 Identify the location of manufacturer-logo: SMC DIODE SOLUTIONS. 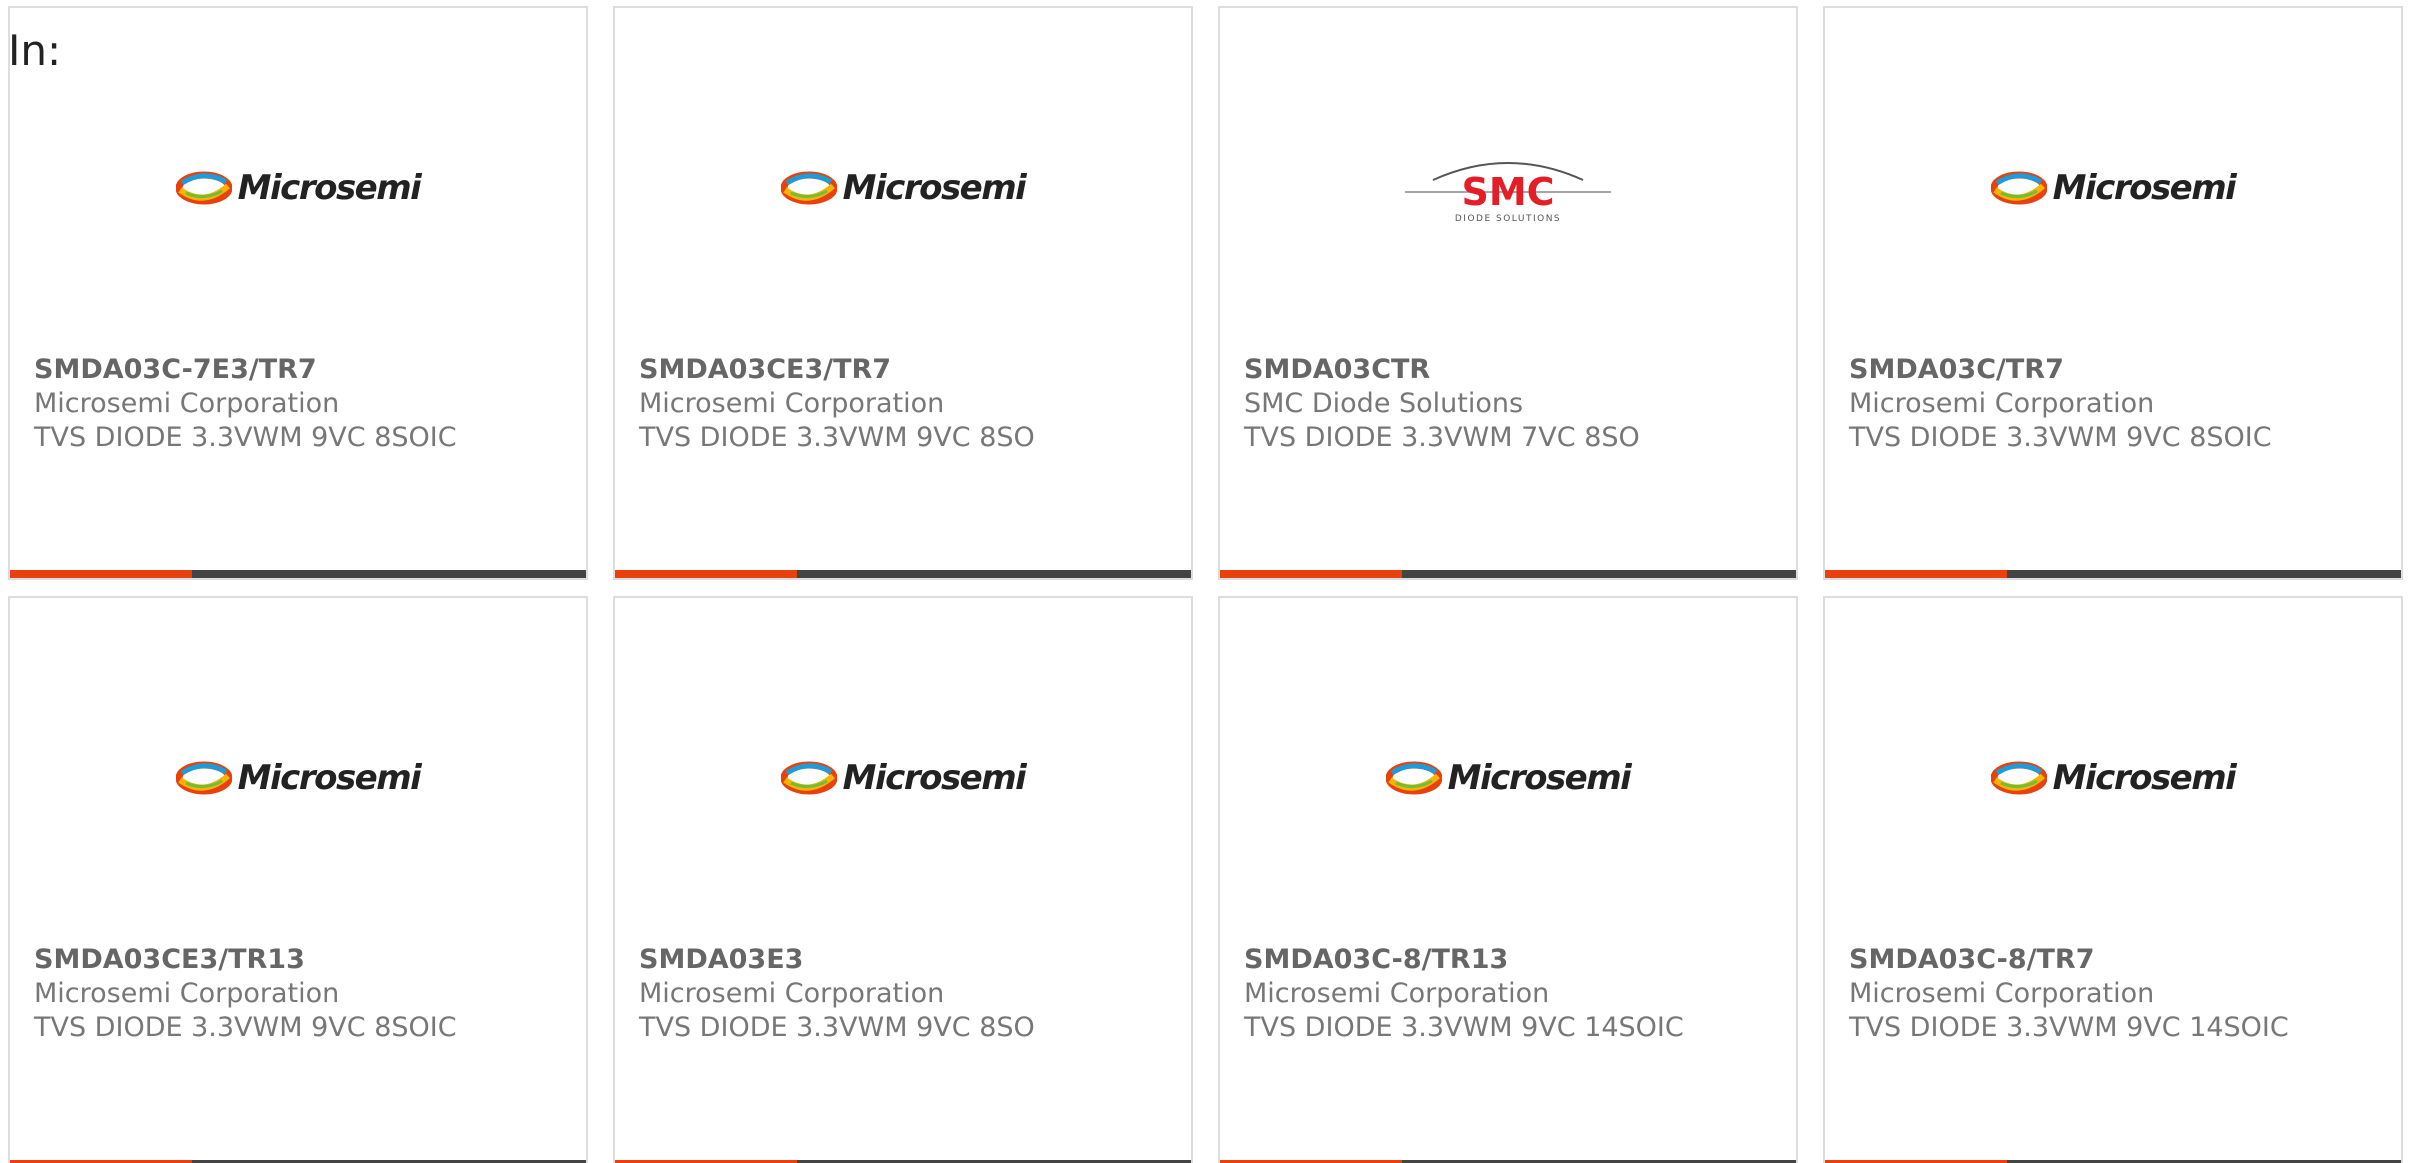
(1508, 188).